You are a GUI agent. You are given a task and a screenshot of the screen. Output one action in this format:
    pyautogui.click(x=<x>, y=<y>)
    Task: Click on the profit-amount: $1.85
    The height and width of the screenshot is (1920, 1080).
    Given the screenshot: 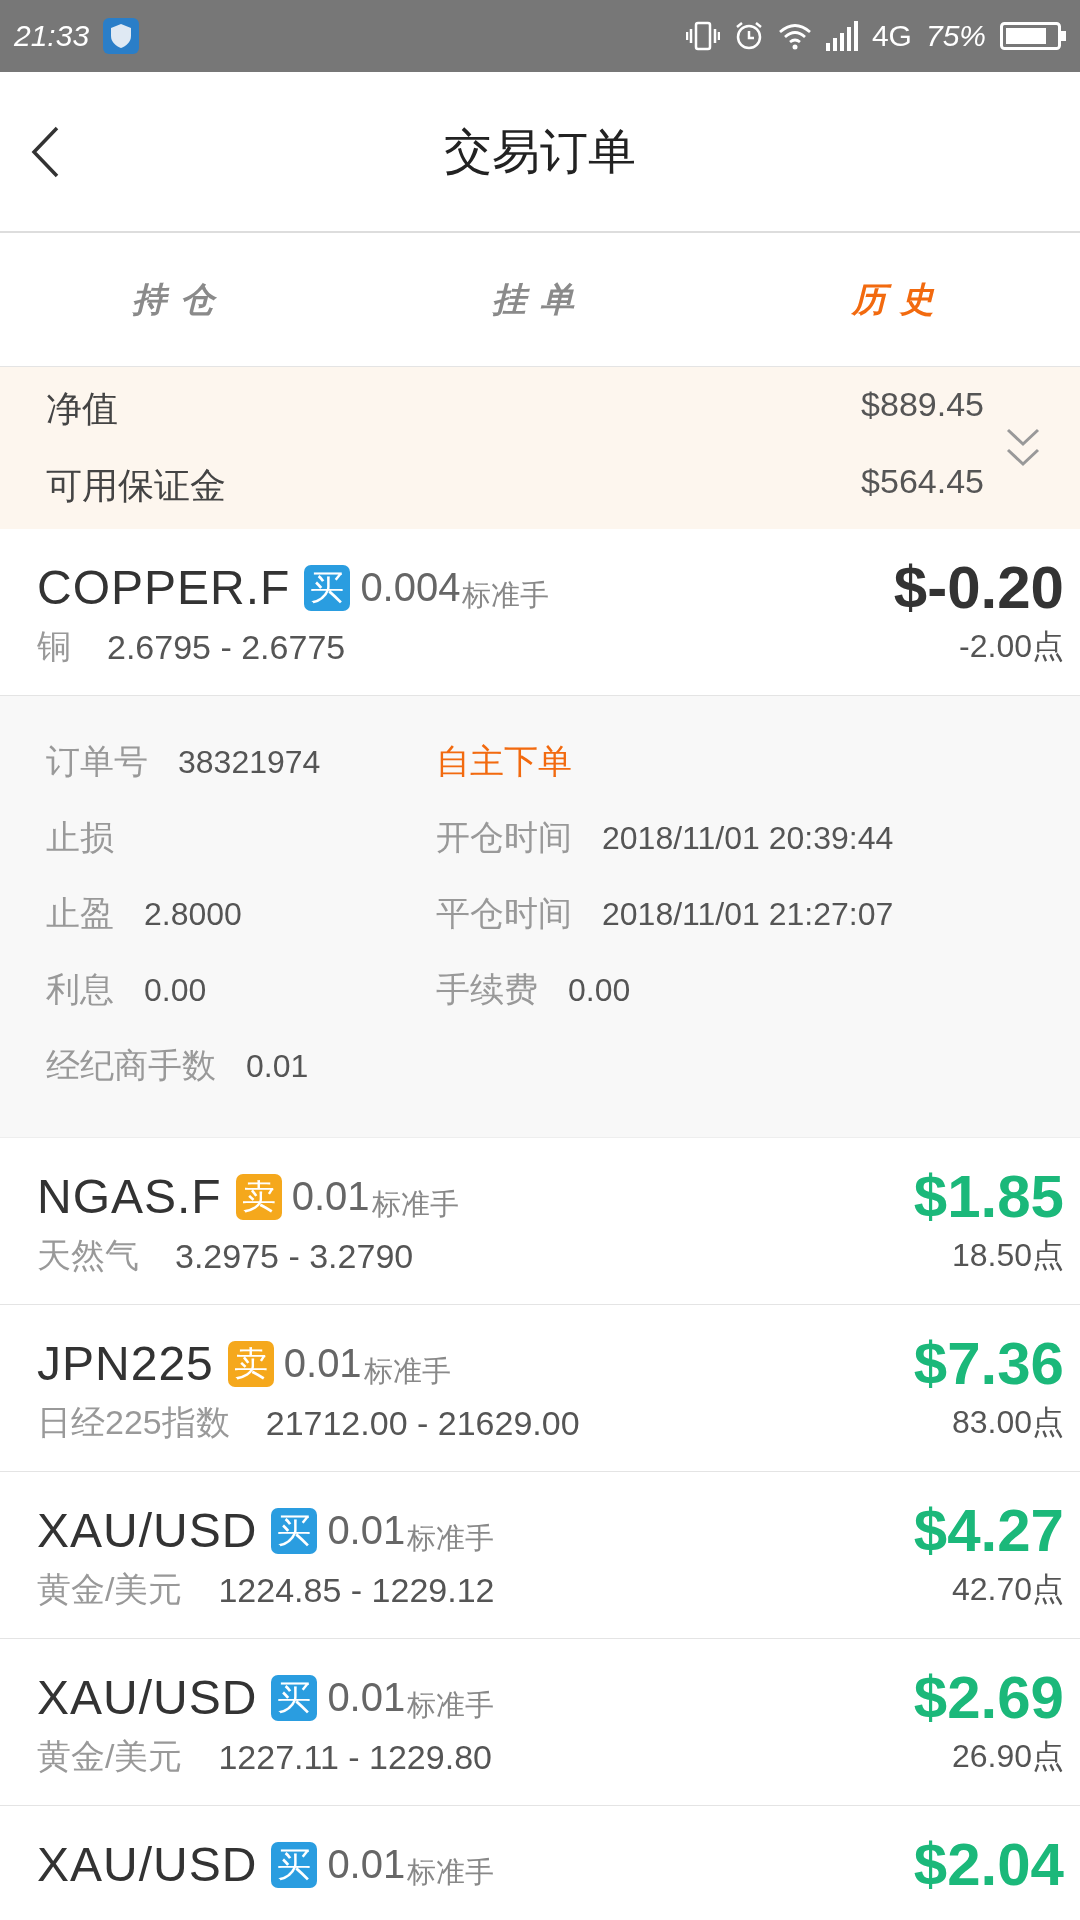 What is the action you would take?
    pyautogui.click(x=988, y=1196)
    